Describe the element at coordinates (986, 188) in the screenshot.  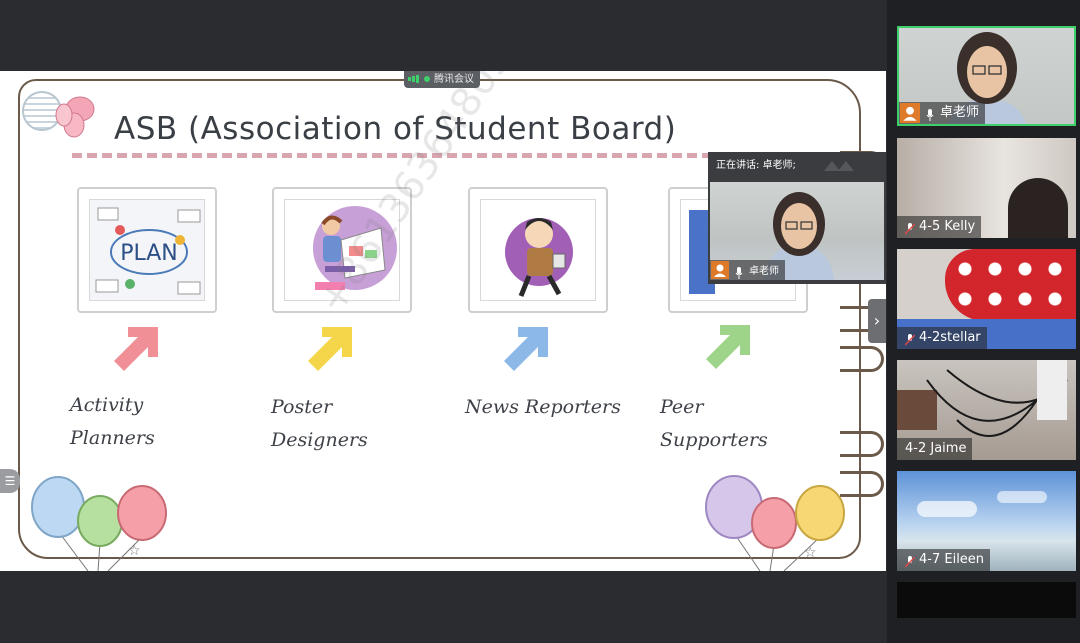
I see `participant-tile: 4-5 Kelly` at that location.